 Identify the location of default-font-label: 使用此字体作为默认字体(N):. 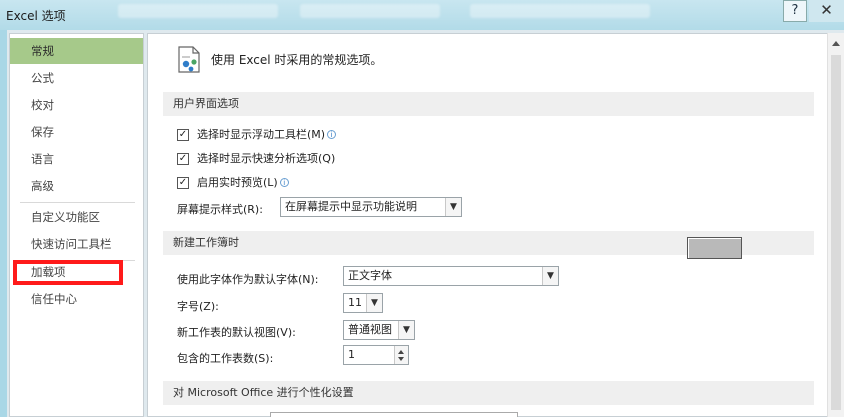
(248, 279).